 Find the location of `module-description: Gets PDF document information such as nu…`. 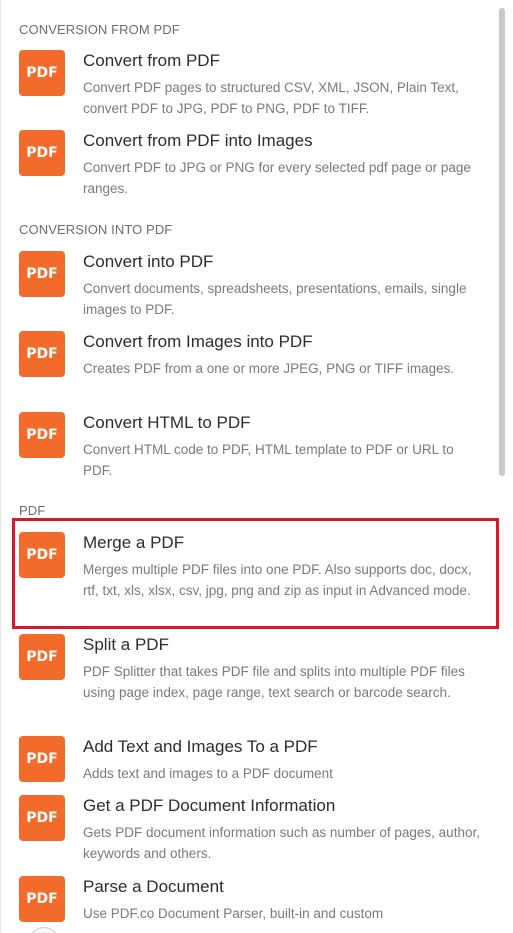

module-description: Gets PDF document information such as nu… is located at coordinates (281, 843).